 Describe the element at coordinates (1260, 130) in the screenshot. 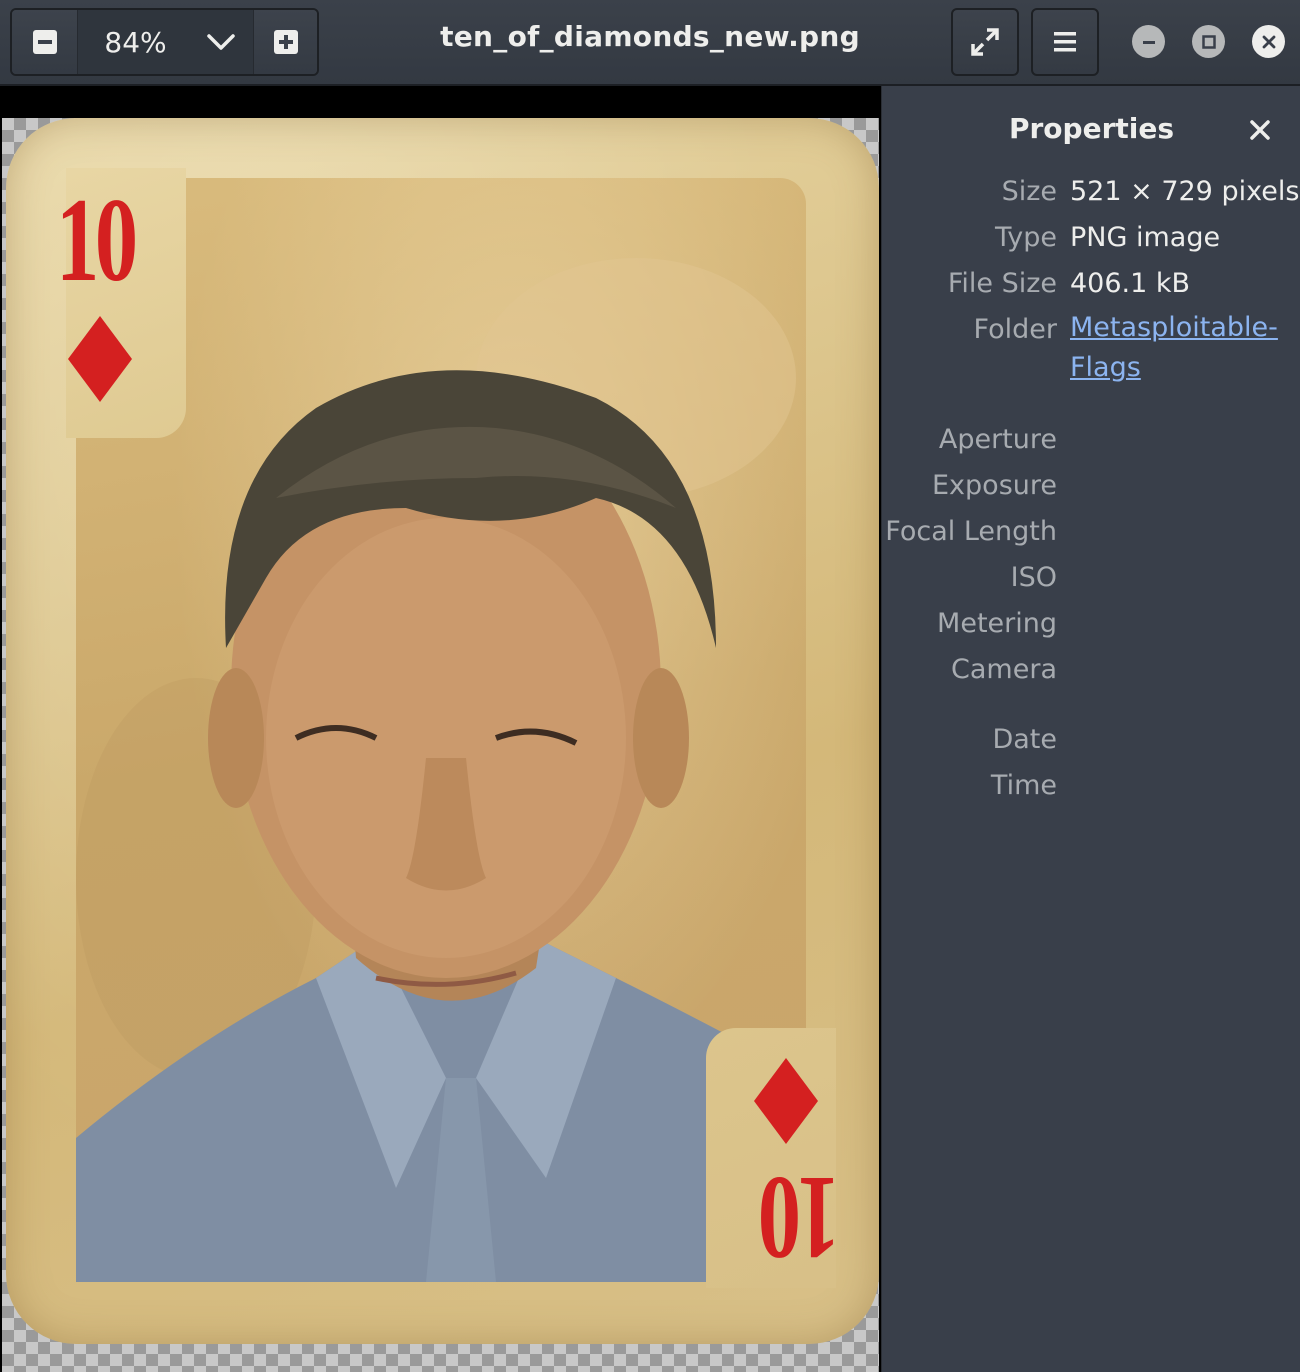

I see `close-properties-icon` at that location.